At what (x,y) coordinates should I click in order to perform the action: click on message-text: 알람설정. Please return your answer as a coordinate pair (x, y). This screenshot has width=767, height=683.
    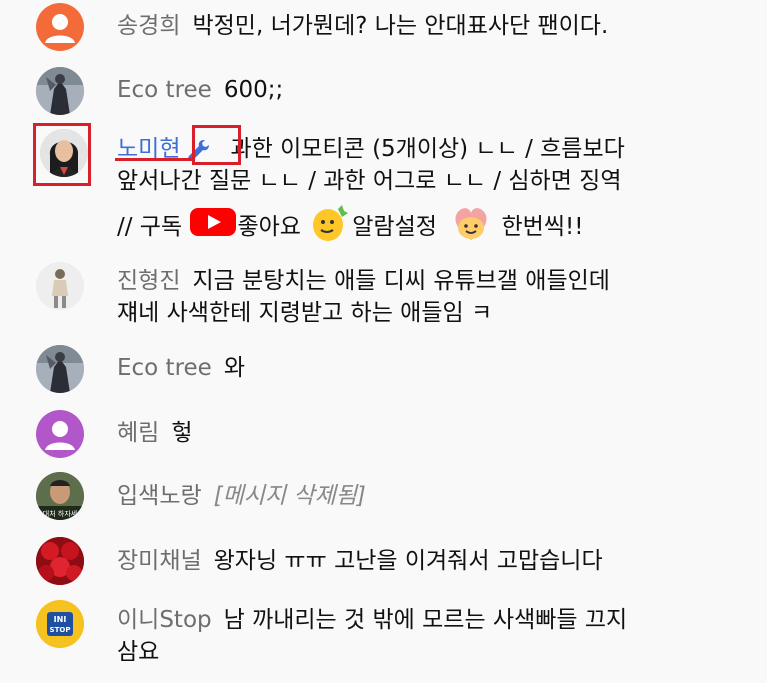
    Looking at the image, I should click on (394, 227).